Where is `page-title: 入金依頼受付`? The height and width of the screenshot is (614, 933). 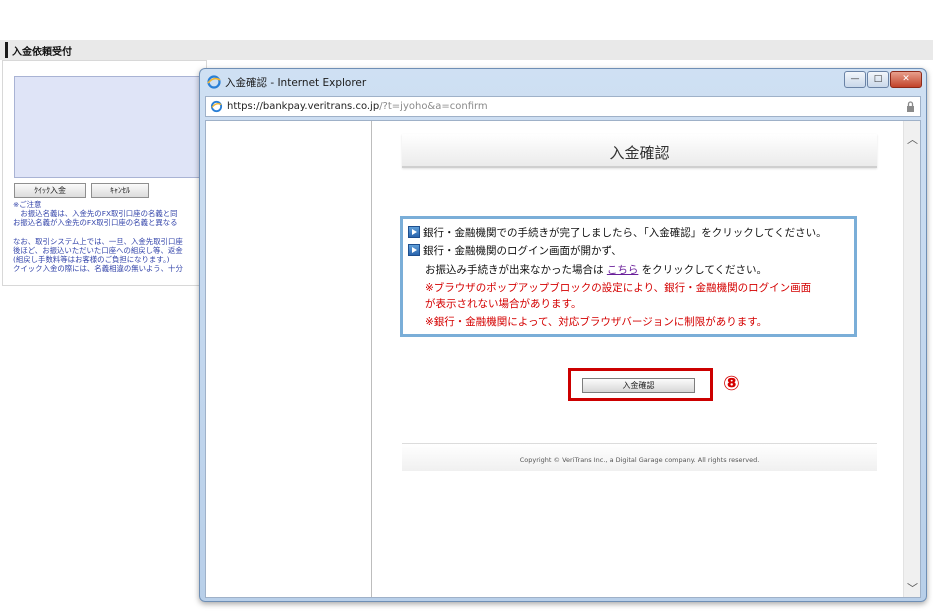
page-title: 入金依頼受付 is located at coordinates (42, 52).